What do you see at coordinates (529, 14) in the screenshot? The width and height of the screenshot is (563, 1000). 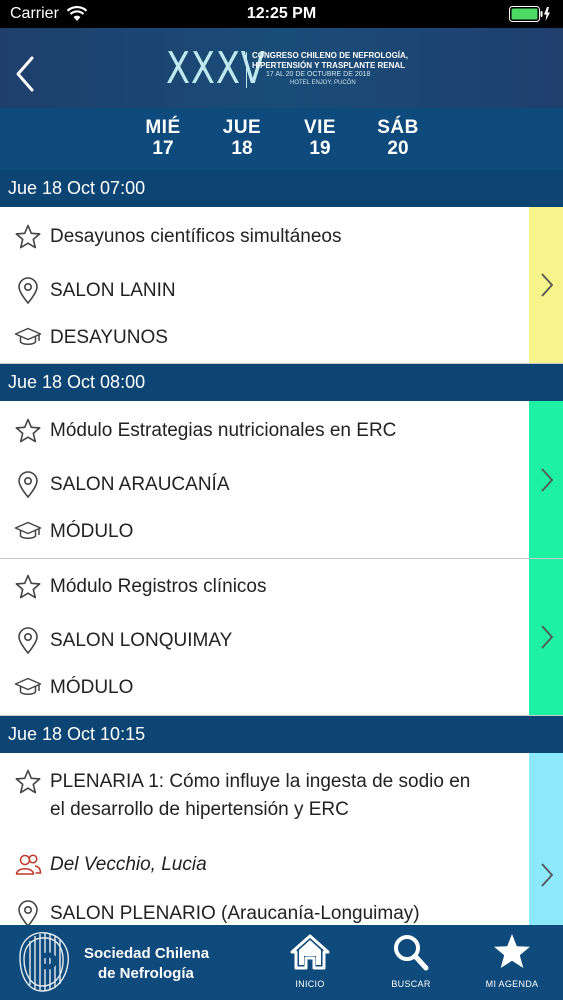 I see `battery-icon` at bounding box center [529, 14].